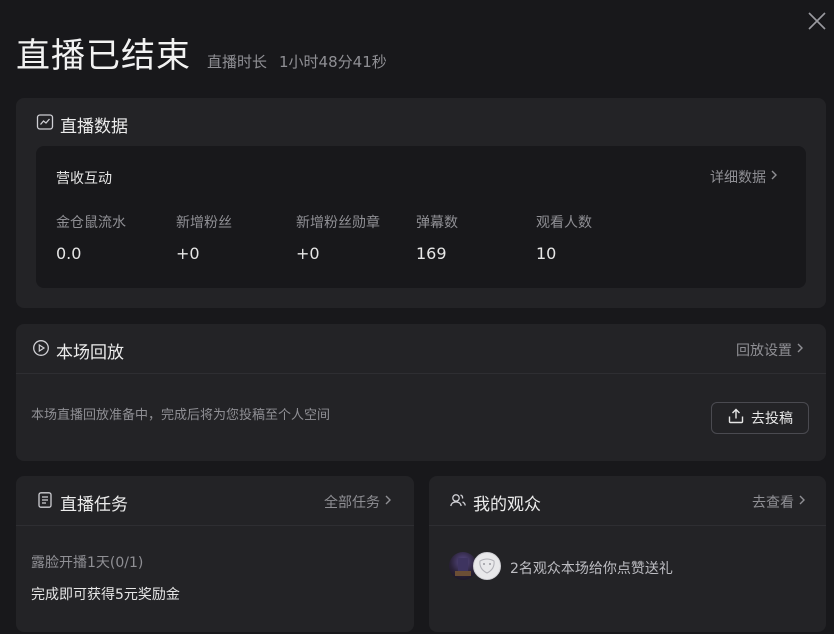  Describe the element at coordinates (507, 505) in the screenshot. I see `audience-title-text: 我的观众` at that location.